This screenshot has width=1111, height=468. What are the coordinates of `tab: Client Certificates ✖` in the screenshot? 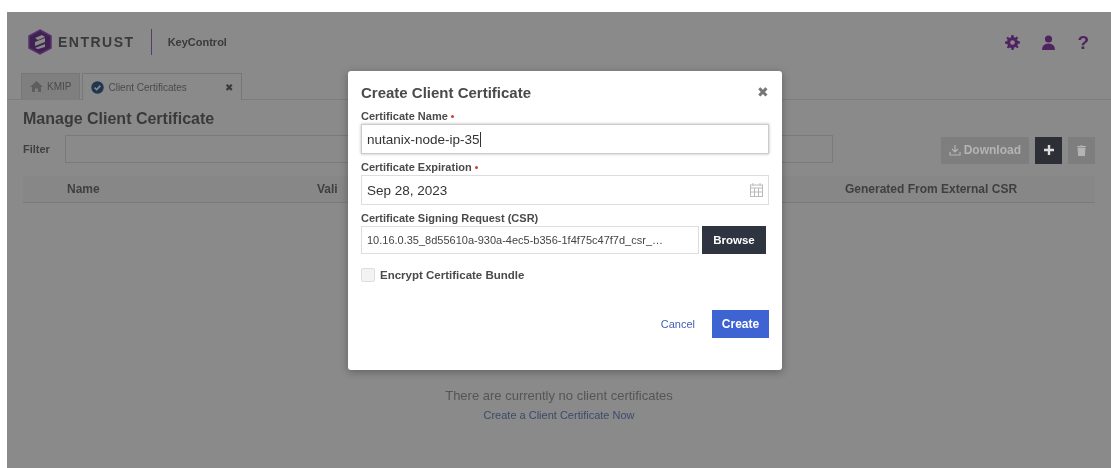 It's located at (162, 86).